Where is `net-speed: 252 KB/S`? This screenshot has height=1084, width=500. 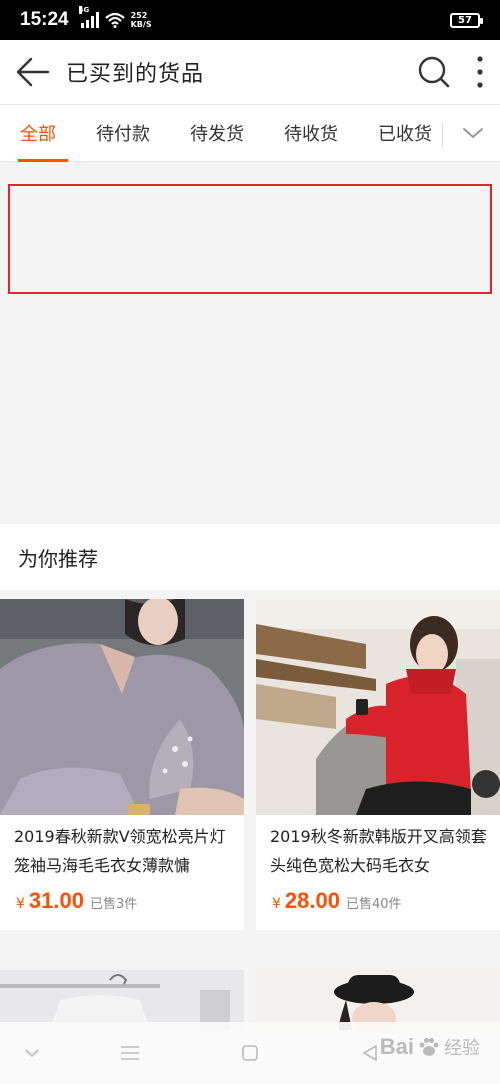
net-speed: 252 KB/S is located at coordinates (141, 20).